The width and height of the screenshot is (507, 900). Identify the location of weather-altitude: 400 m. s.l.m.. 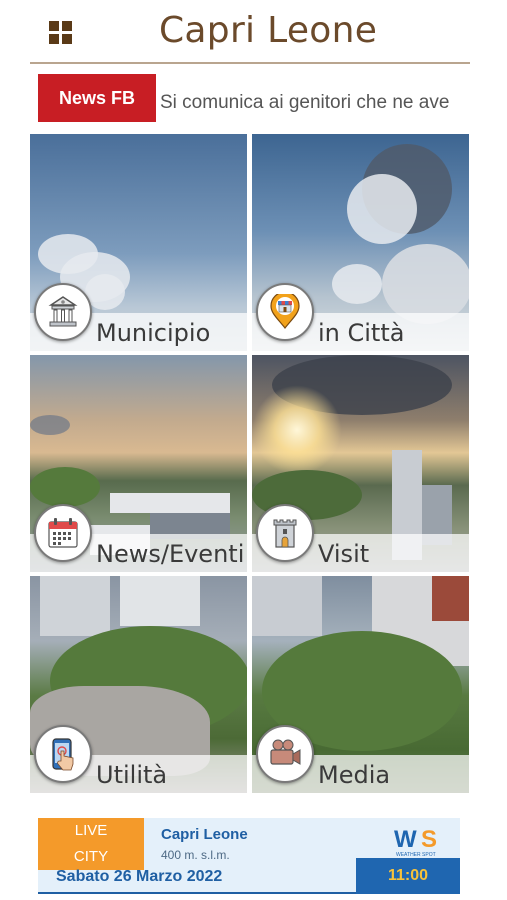
(195, 855).